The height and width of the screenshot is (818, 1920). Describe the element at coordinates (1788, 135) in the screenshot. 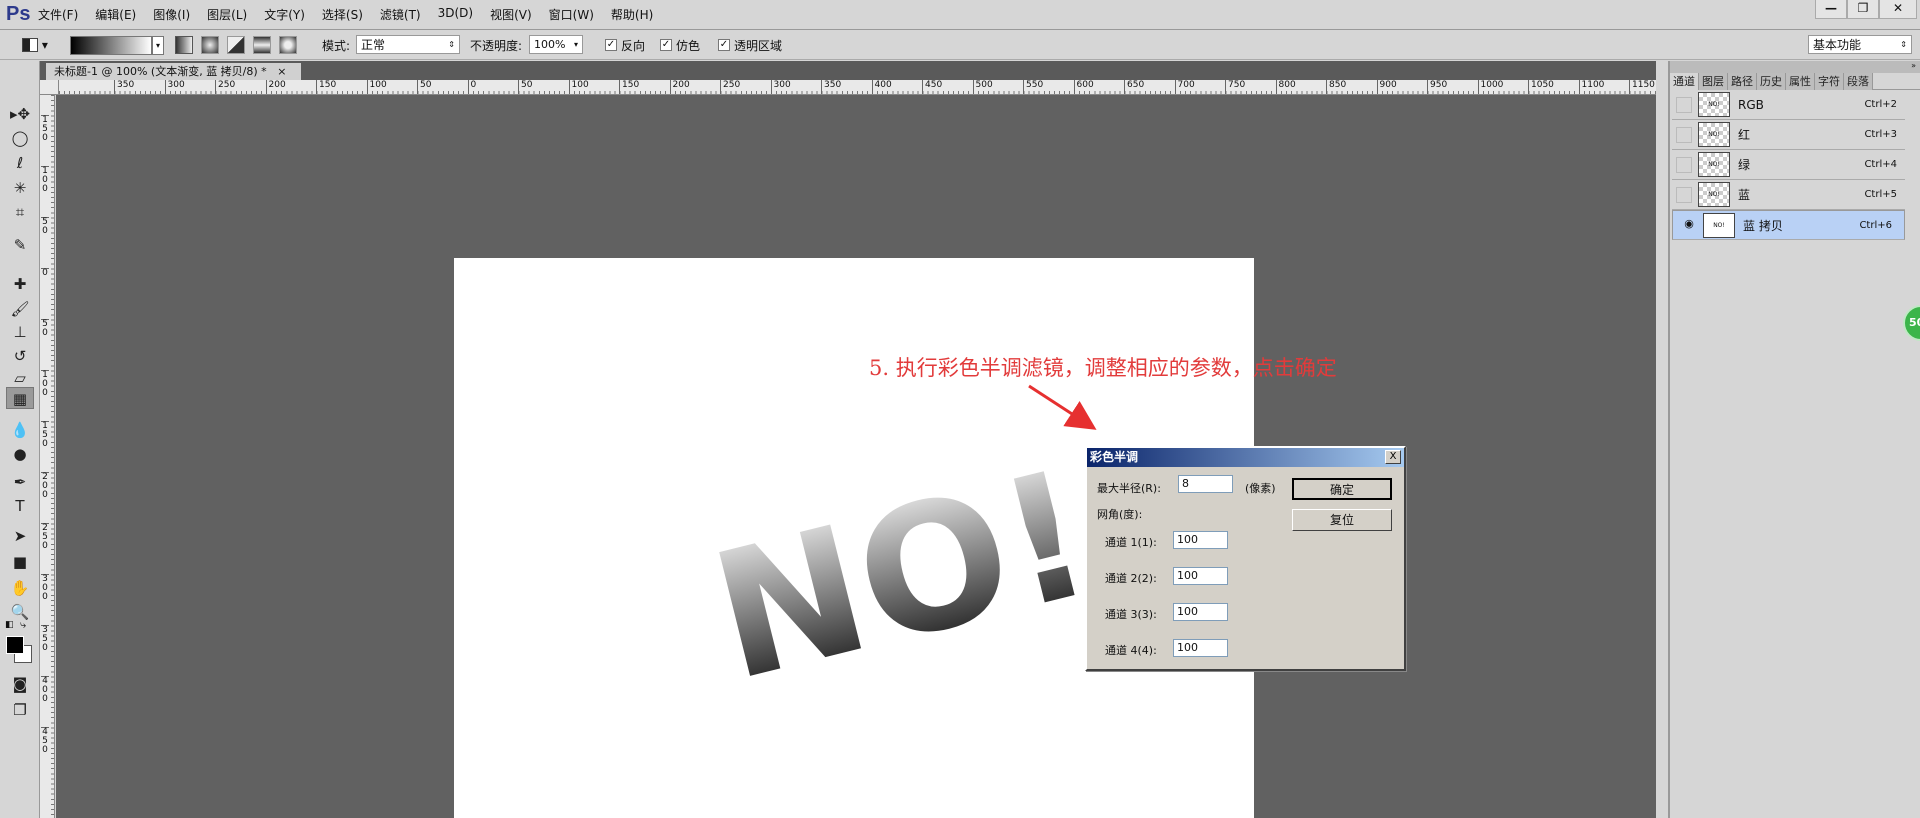

I see `channel-row: NO! 红 Ctrl+3` at that location.